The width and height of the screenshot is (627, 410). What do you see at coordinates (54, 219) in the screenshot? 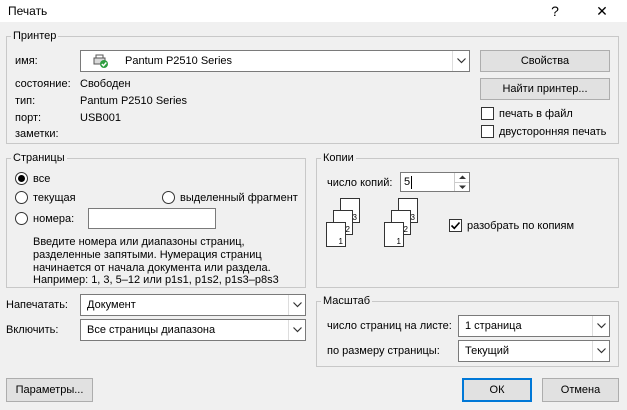
I see `page-numbers-label: номера:` at bounding box center [54, 219].